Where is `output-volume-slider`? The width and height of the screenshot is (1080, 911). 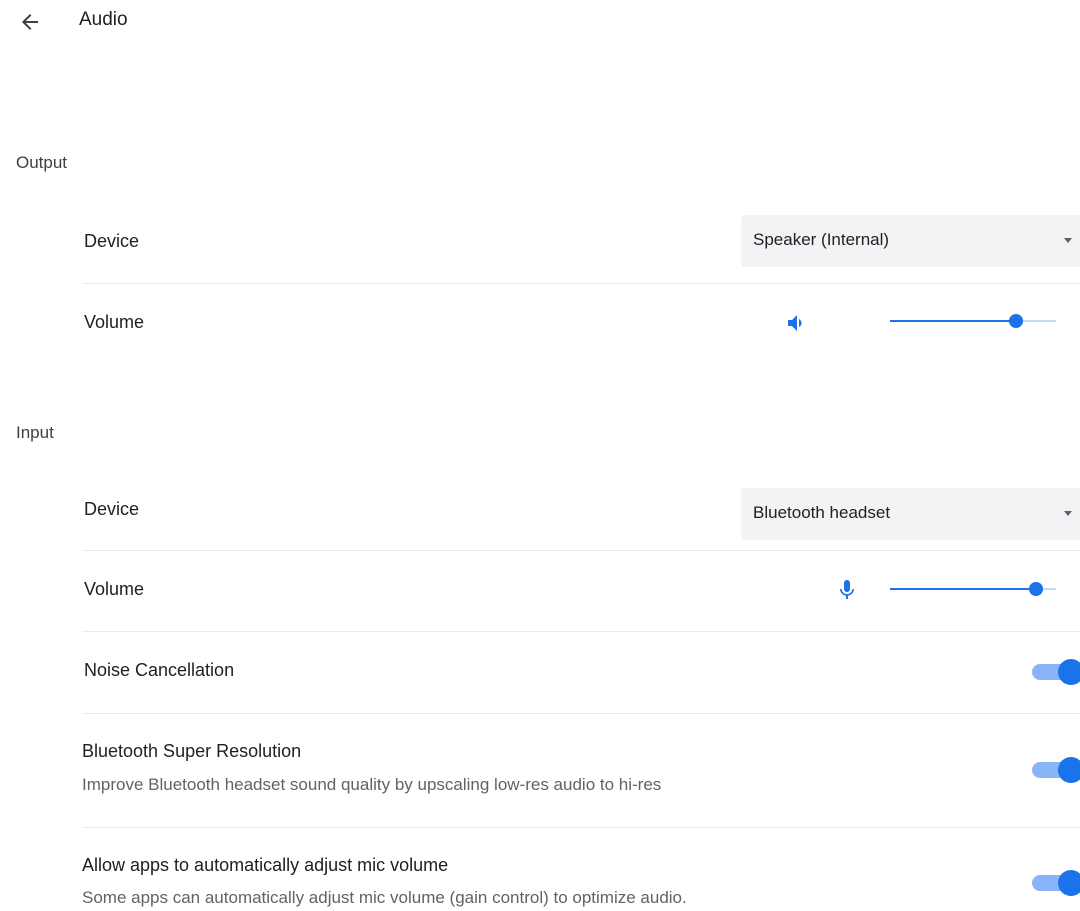
output-volume-slider is located at coordinates (973, 321).